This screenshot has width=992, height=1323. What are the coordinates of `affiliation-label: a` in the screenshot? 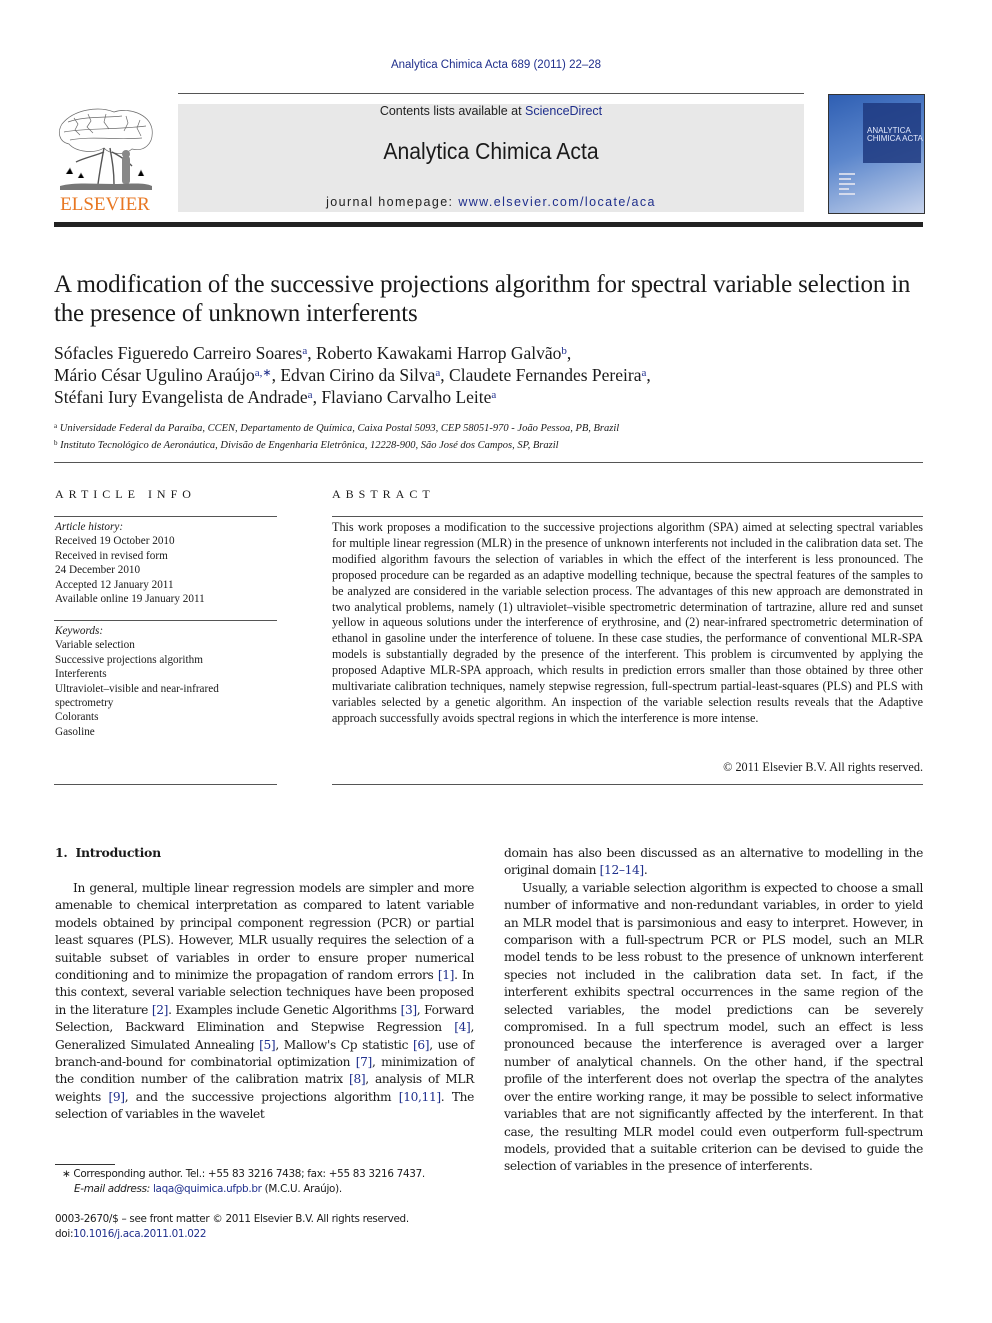 It's located at (56, 426).